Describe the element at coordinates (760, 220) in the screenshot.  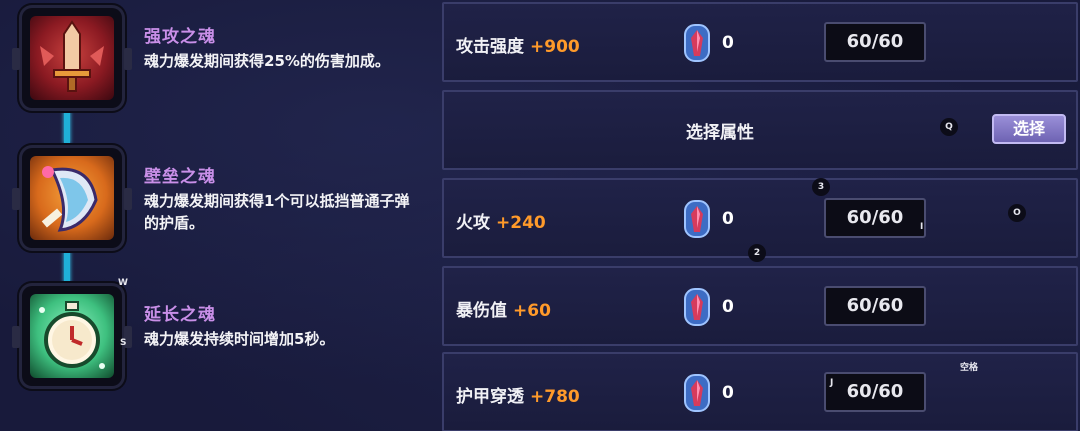
I see `attribute-row-fire: 火攻 +240 0 60/60 3 O I 2` at that location.